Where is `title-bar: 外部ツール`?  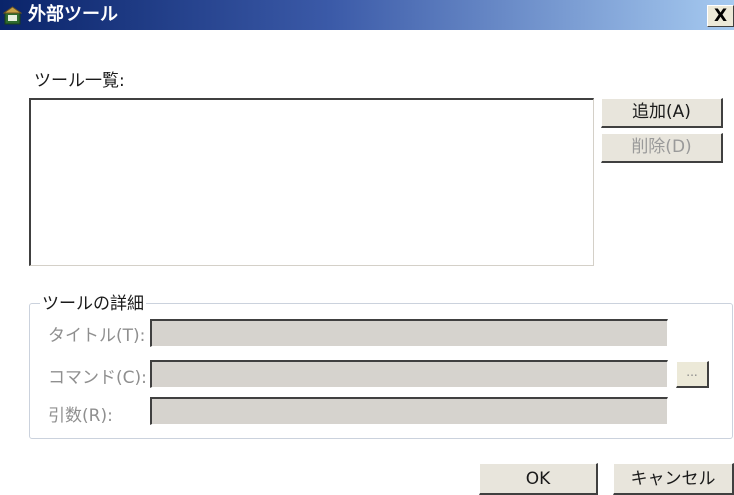
title-bar: 外部ツール is located at coordinates (367, 15).